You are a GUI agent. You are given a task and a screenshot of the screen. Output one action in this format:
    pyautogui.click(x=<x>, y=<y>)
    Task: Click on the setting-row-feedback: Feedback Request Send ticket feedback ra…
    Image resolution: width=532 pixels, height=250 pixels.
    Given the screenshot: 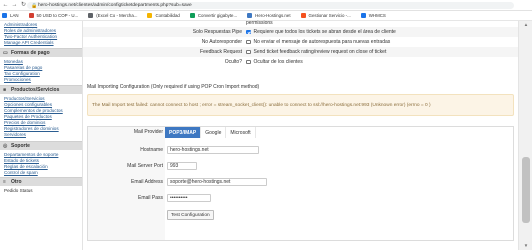 What is the action you would take?
    pyautogui.click(x=300, y=52)
    